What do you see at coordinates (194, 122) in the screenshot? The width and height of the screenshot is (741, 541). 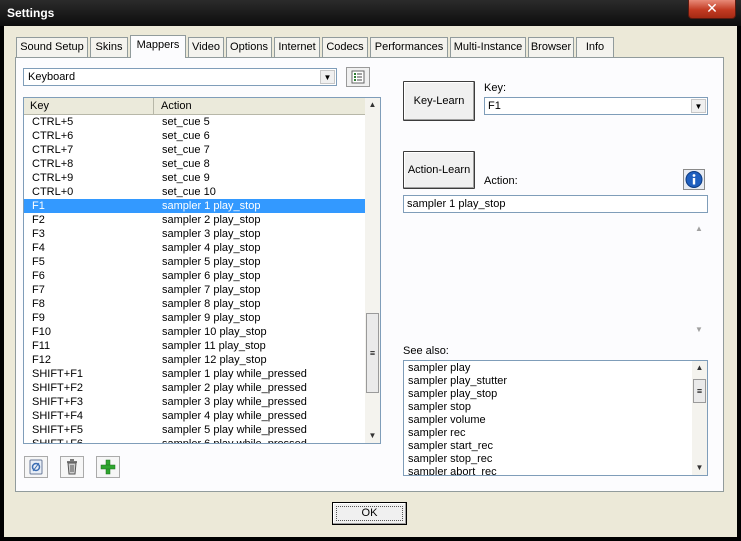 I see `table-row: CTRL+5 set_cue 5` at bounding box center [194, 122].